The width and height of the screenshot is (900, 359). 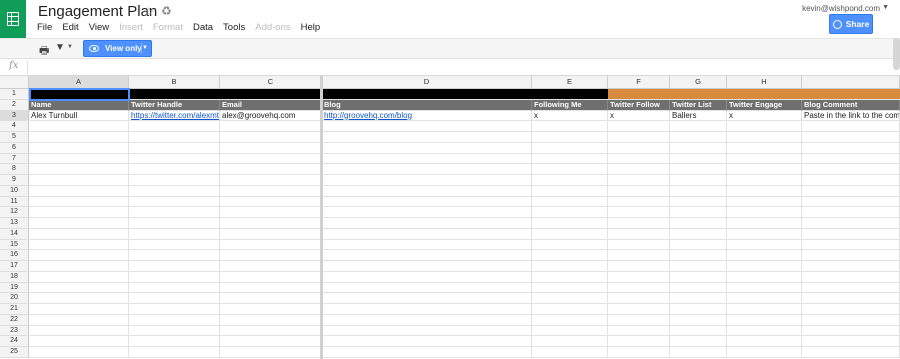 I want to click on row-header: 8, so click(x=14, y=170).